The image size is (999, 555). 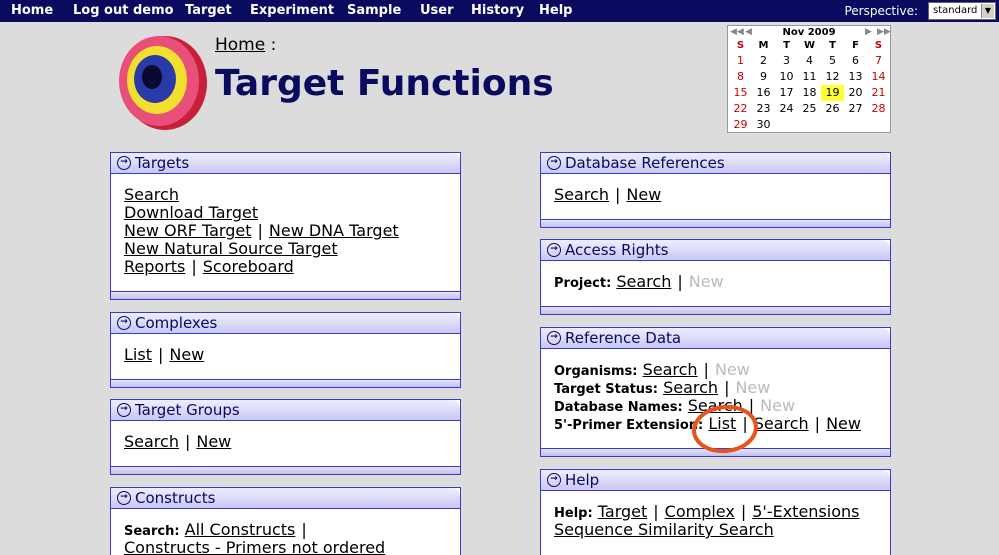 What do you see at coordinates (437, 10) in the screenshot?
I see `nav-user: User` at bounding box center [437, 10].